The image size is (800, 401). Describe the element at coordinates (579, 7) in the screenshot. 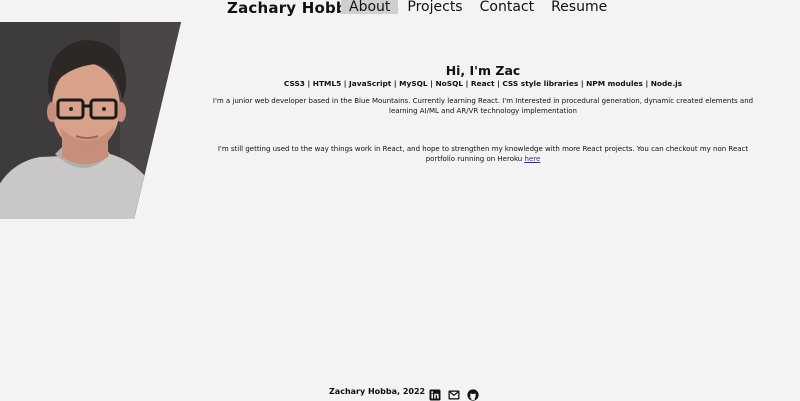

I see `nav-resume: Resume` at that location.